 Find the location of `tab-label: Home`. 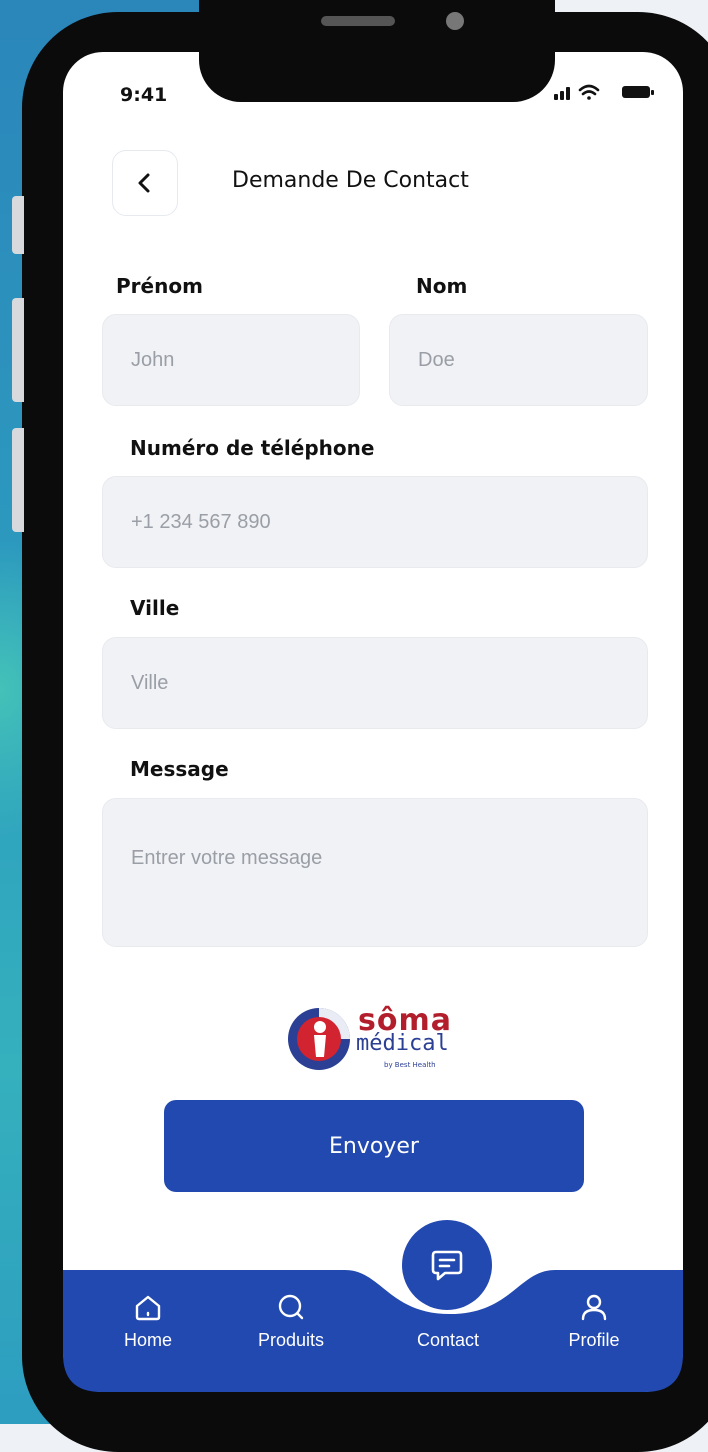

tab-label: Home is located at coordinates (147, 1340).